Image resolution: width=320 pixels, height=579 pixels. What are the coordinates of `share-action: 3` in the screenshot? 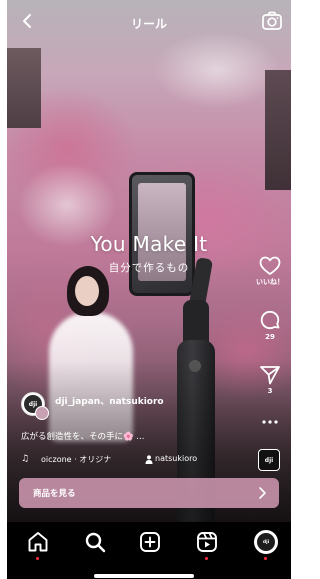 It's located at (270, 379).